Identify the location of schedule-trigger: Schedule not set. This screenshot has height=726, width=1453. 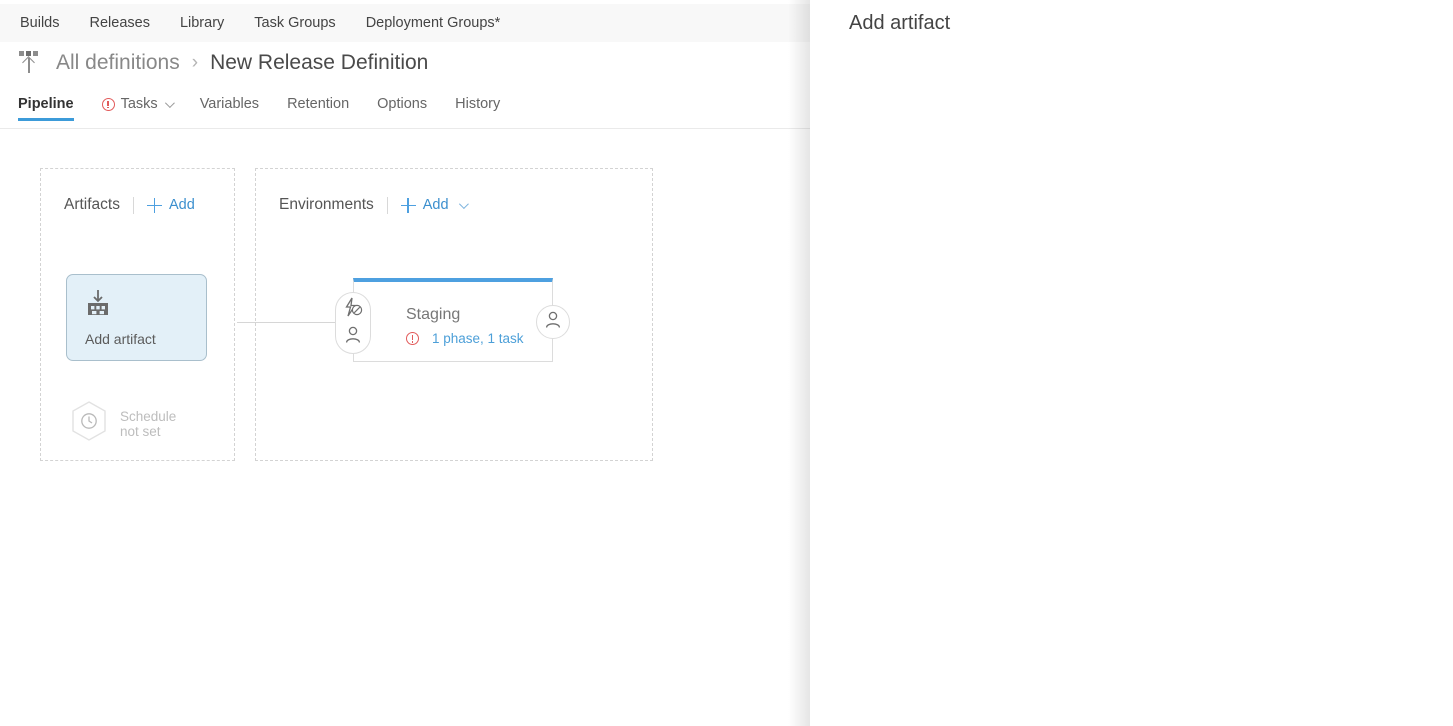
(123, 423).